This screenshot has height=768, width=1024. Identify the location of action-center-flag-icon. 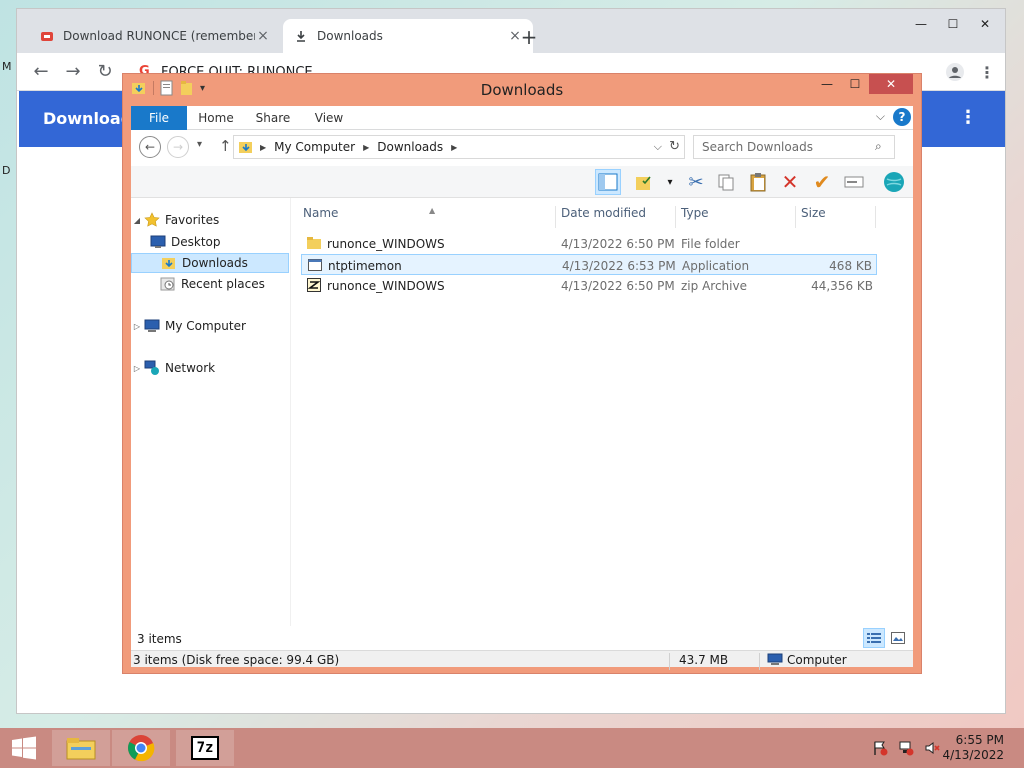
(880, 748).